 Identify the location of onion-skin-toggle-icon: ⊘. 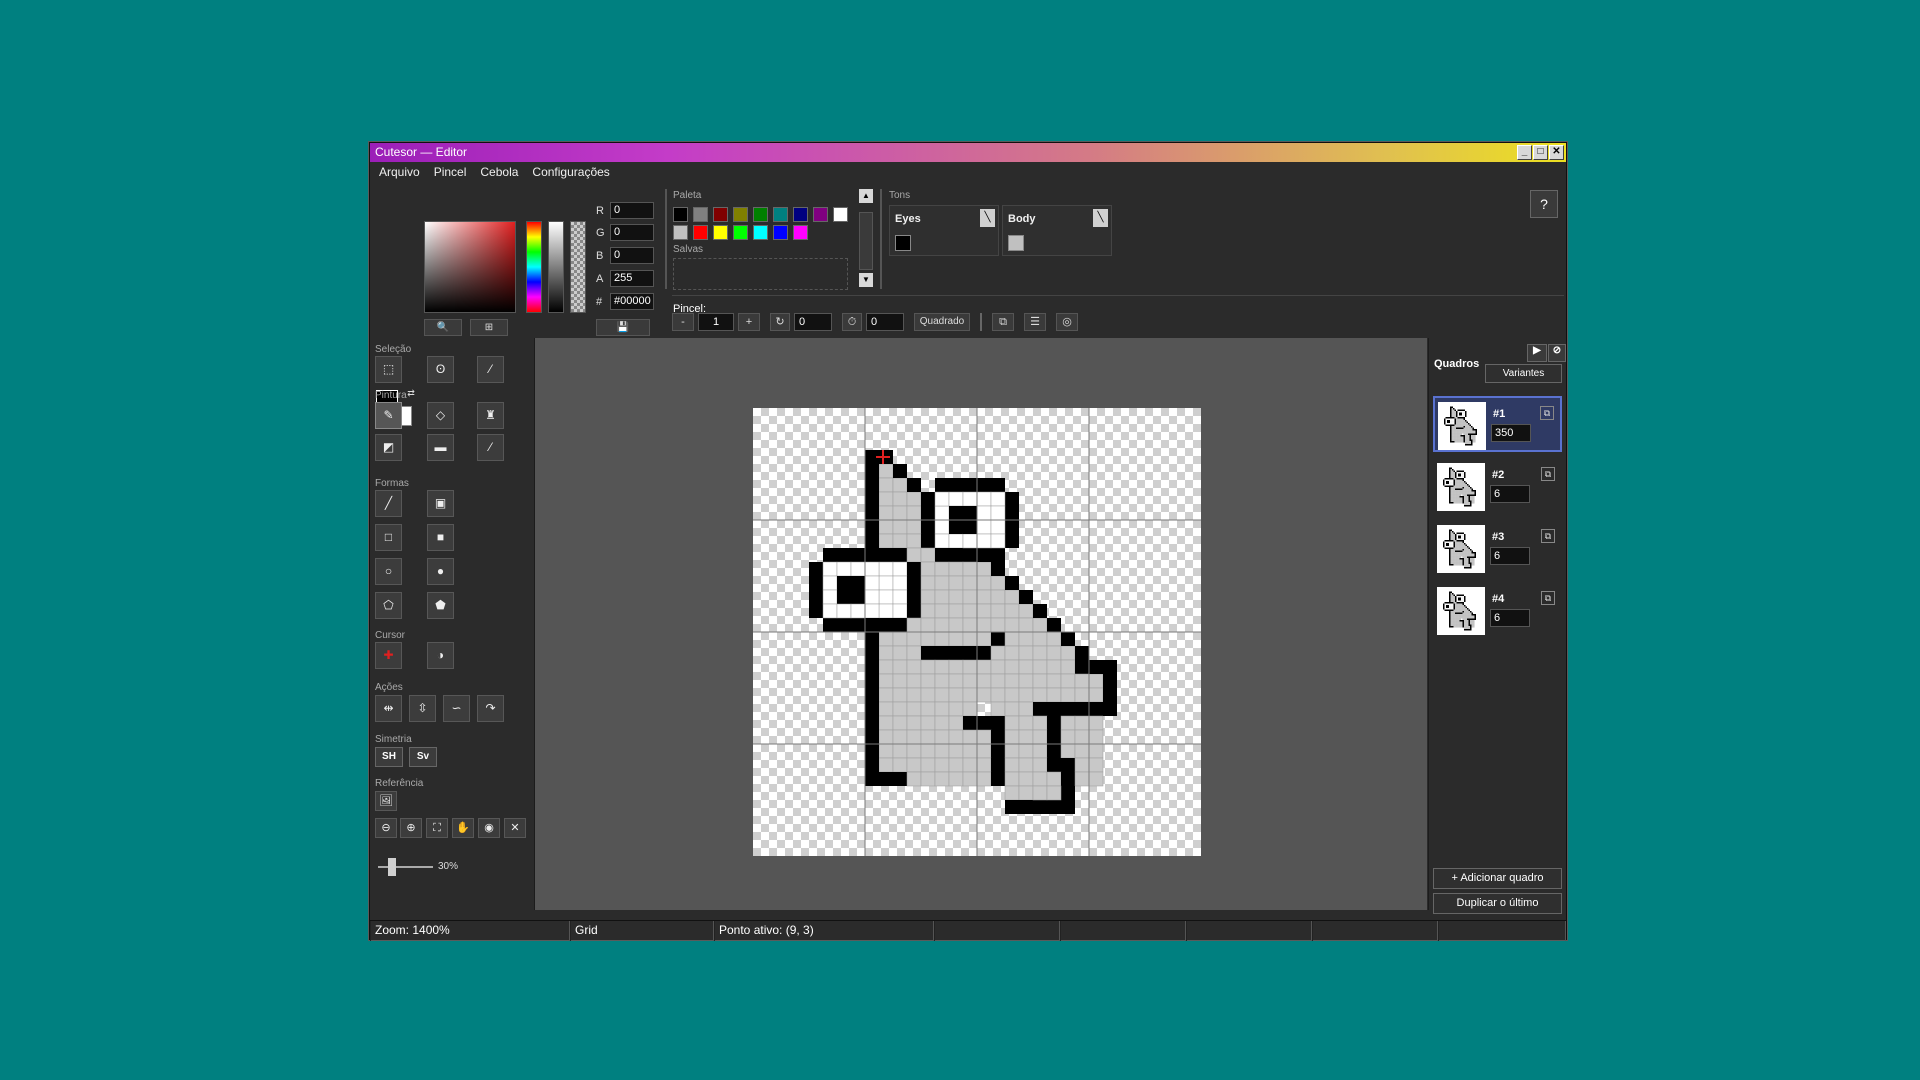
(1557, 353).